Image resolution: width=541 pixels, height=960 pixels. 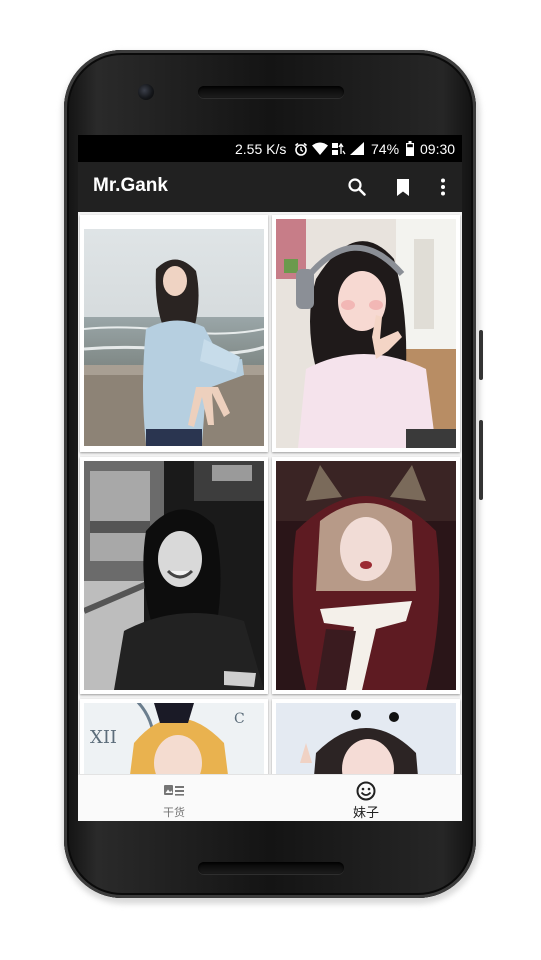 What do you see at coordinates (174, 812) in the screenshot?
I see `tab-label: 干货` at bounding box center [174, 812].